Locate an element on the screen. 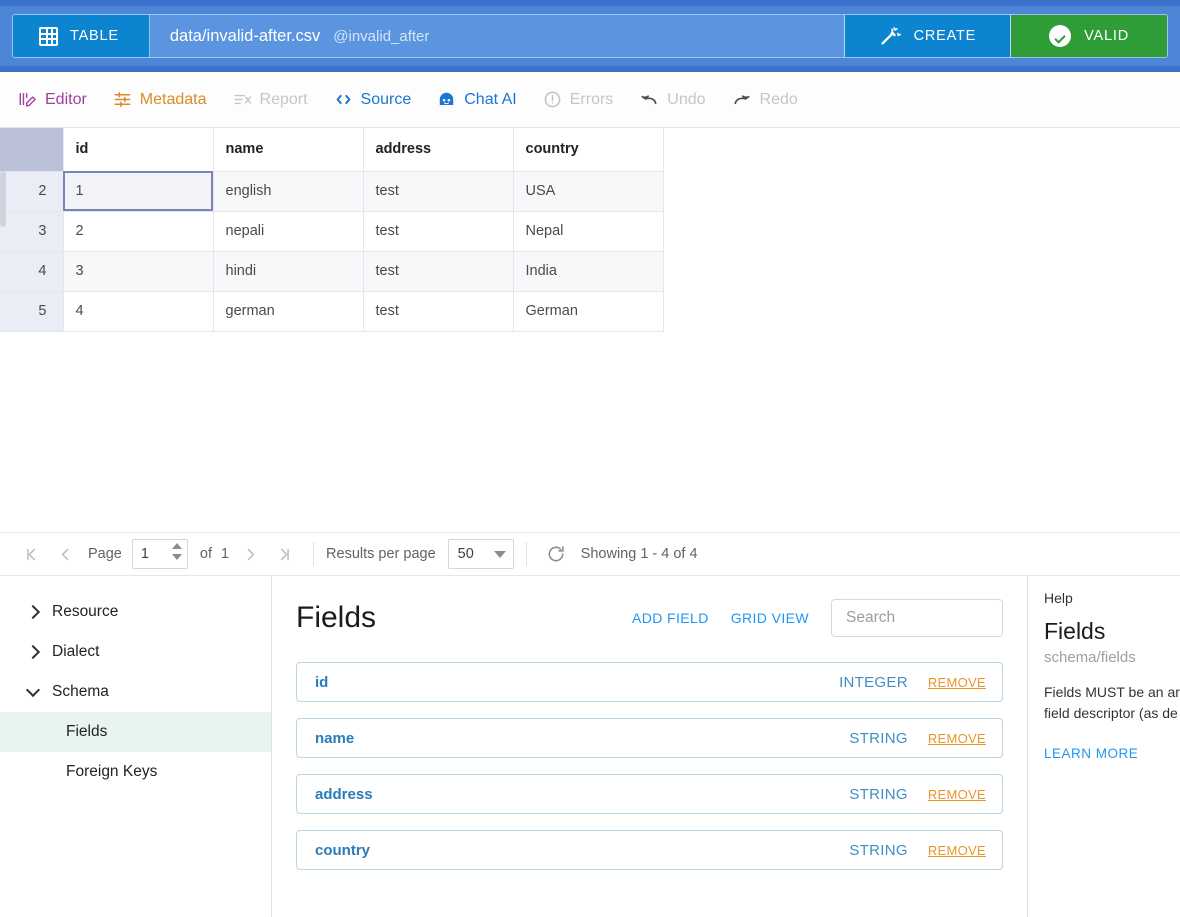 The image size is (1180, 917). field-name: address is located at coordinates (344, 794).